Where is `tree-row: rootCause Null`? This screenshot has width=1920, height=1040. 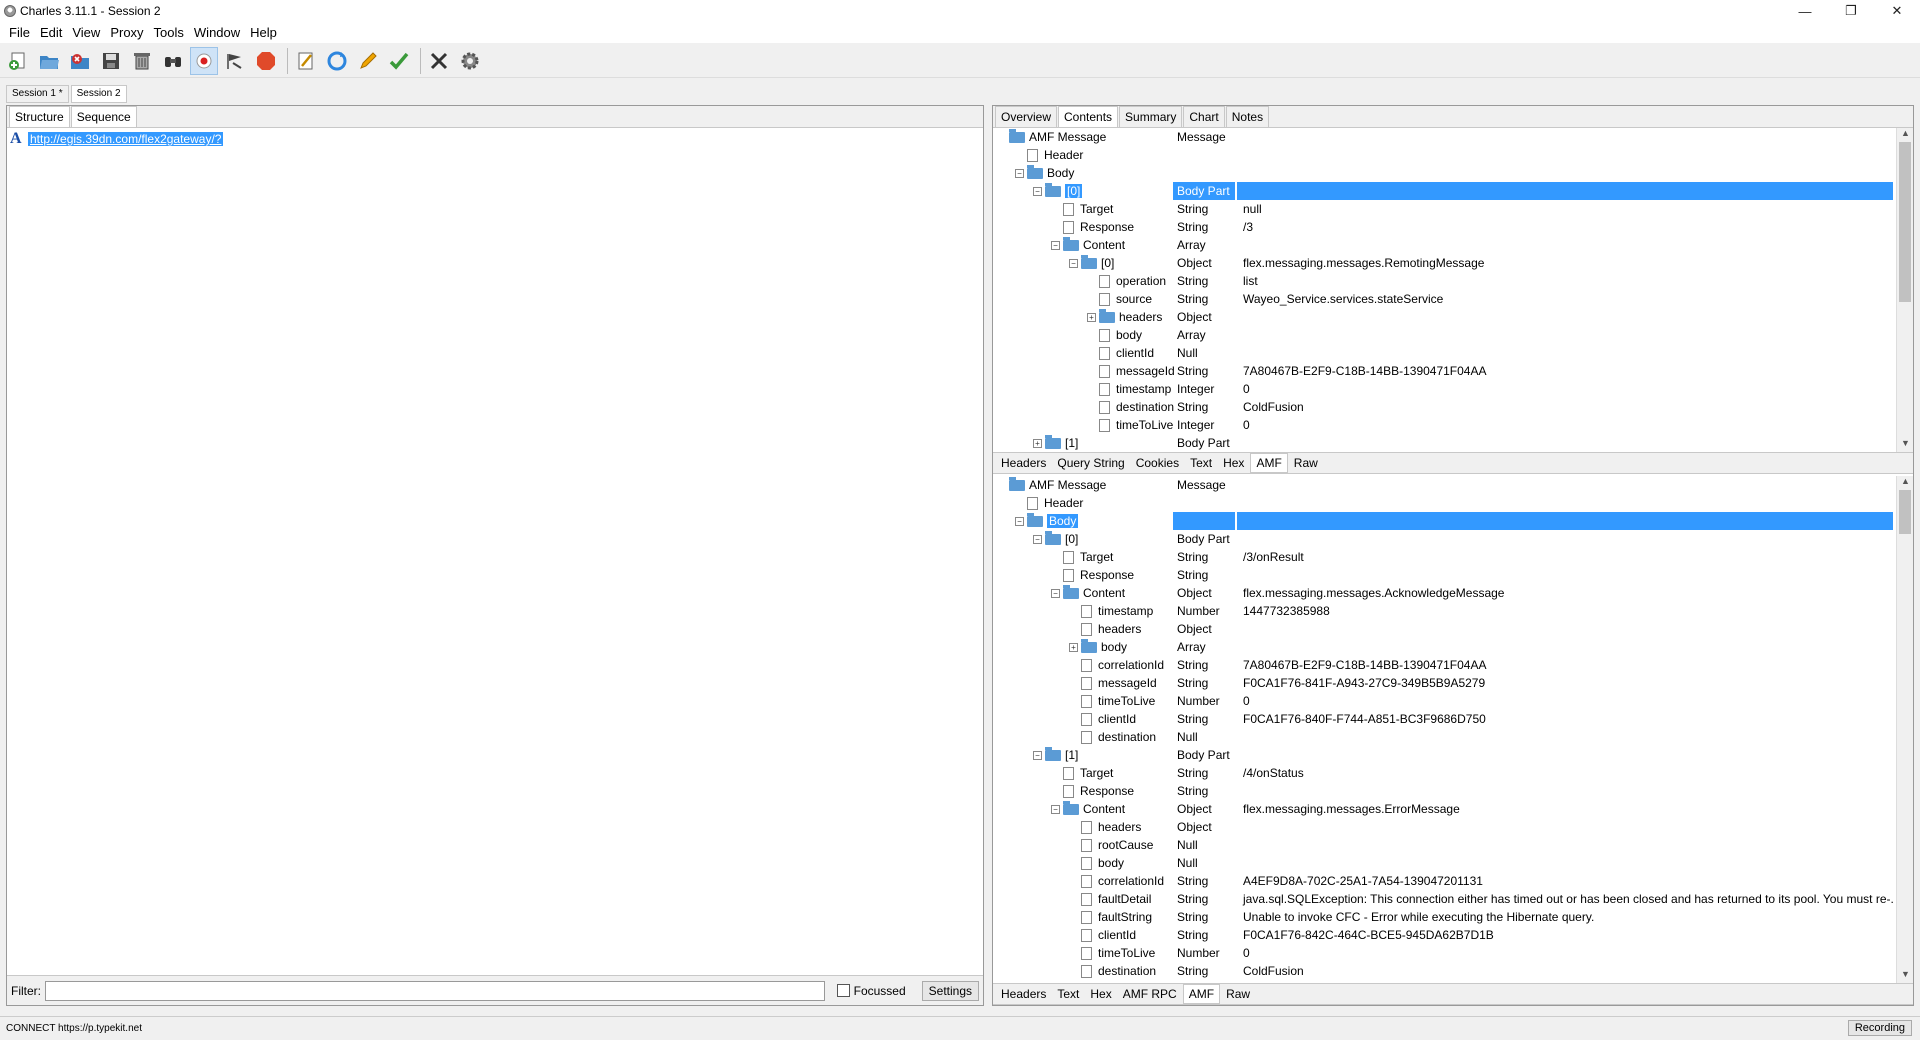 tree-row: rootCause Null is located at coordinates (1443, 845).